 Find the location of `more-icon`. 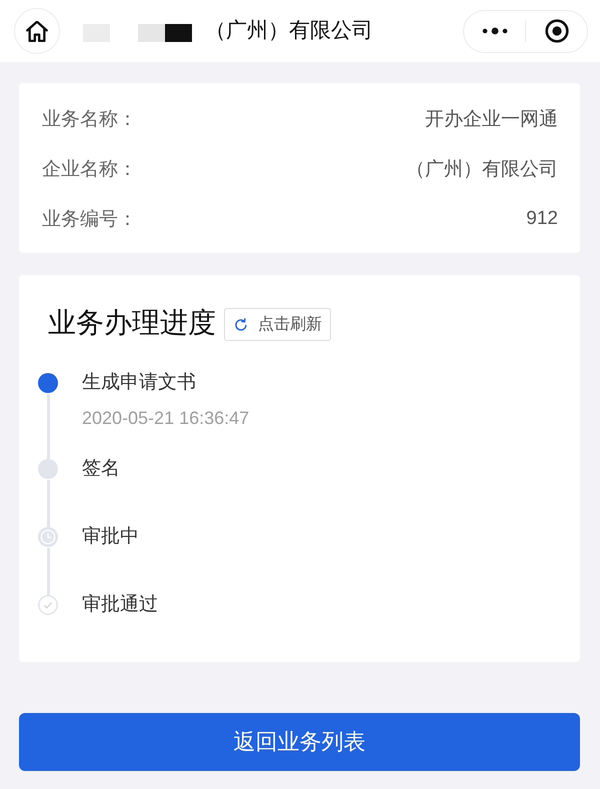

more-icon is located at coordinates (495, 31).